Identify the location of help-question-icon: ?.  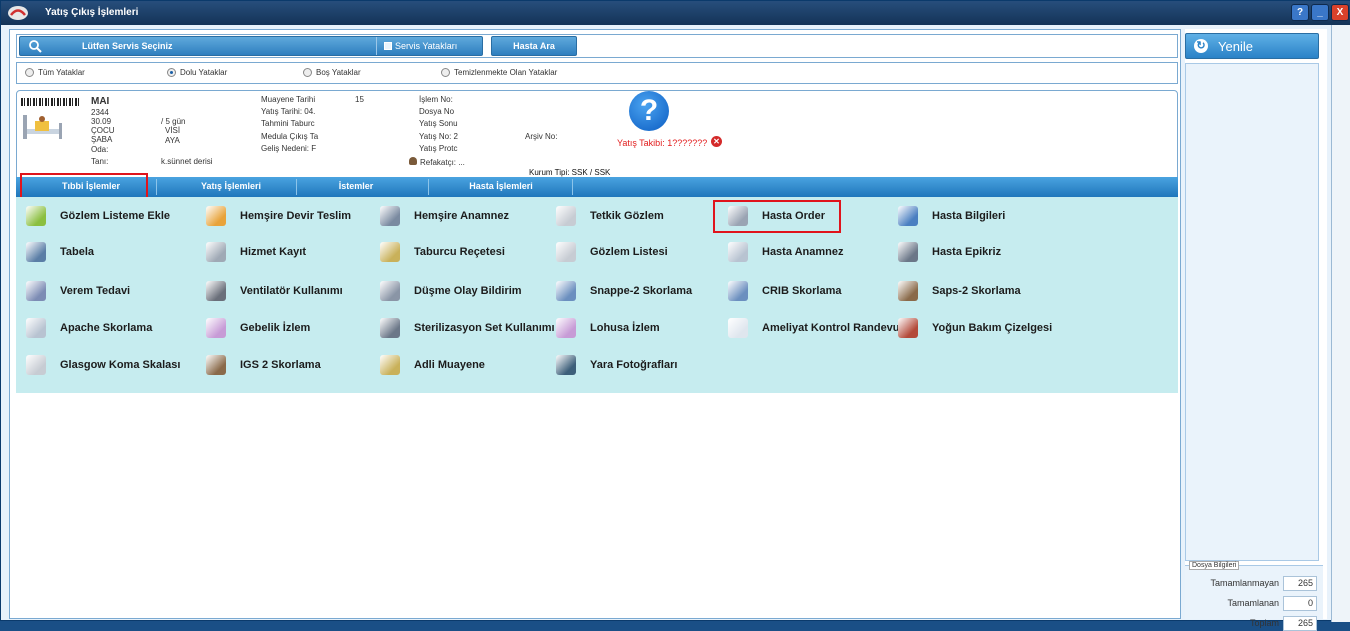
(649, 111).